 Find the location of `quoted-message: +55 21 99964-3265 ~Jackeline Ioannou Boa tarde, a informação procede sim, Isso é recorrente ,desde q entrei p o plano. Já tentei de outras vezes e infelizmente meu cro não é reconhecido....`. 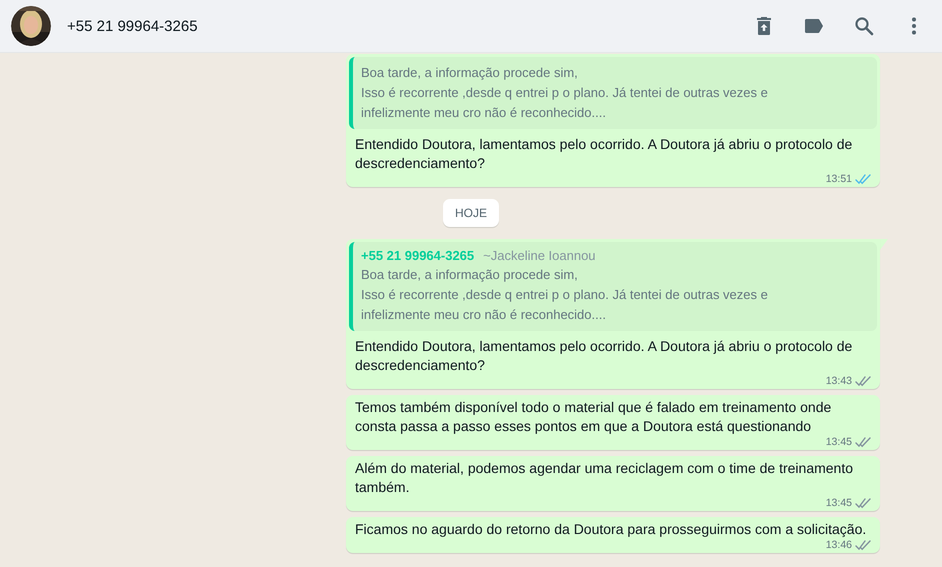

quoted-message: +55 21 99964-3265 ~Jackeline Ioannou Boa tarde, a informação procede sim, Isso é recorrente ,desde q entrei p o plano. Já tentei de outras vezes e infelizmente meu cro não é reconhecido.... is located at coordinates (613, 286).